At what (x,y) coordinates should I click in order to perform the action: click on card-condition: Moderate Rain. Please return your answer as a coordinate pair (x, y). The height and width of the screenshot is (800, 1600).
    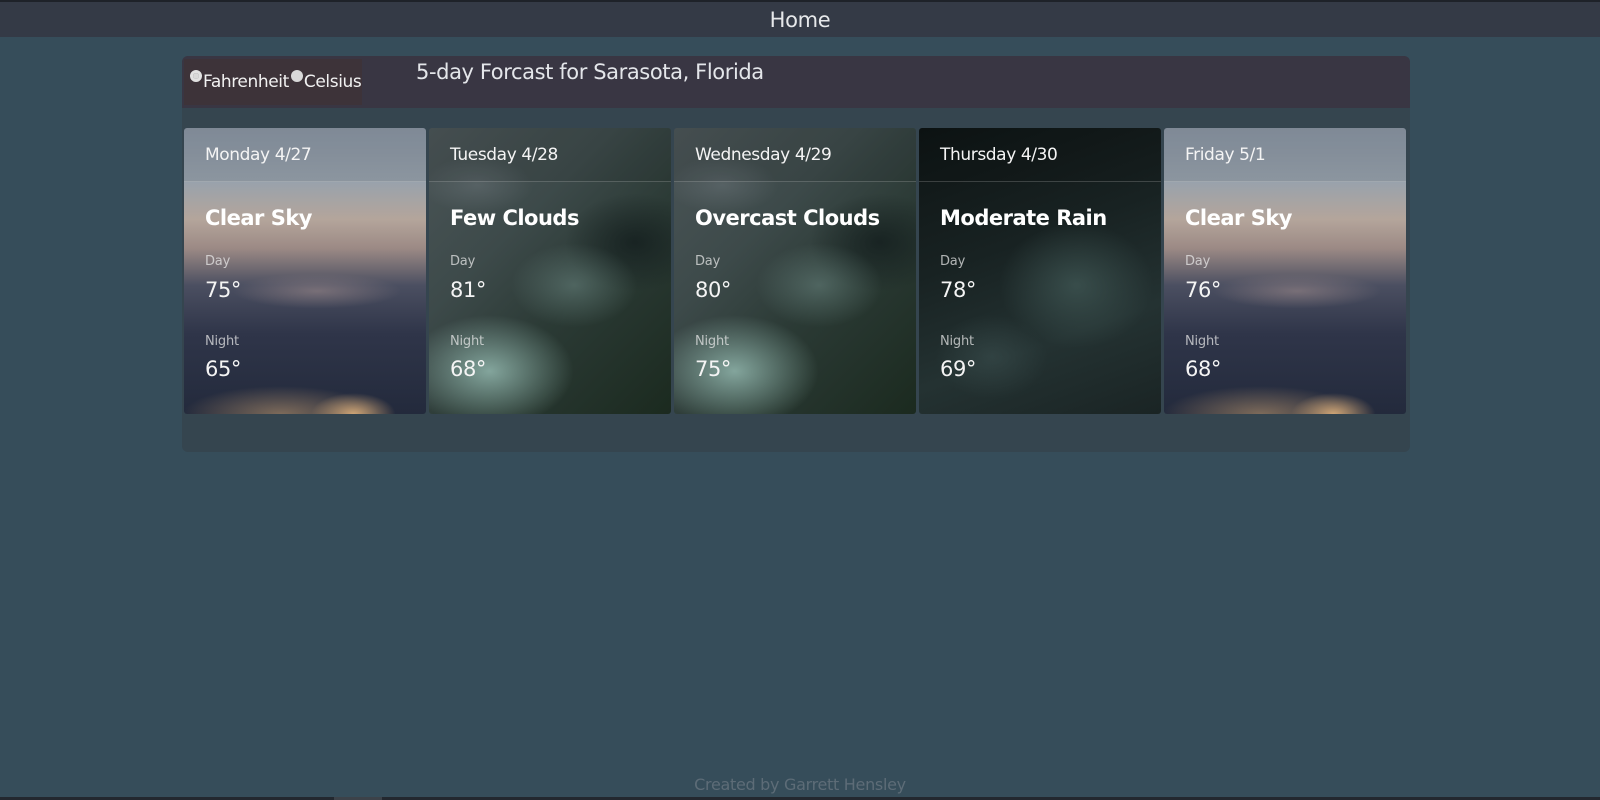
    Looking at the image, I should click on (1023, 218).